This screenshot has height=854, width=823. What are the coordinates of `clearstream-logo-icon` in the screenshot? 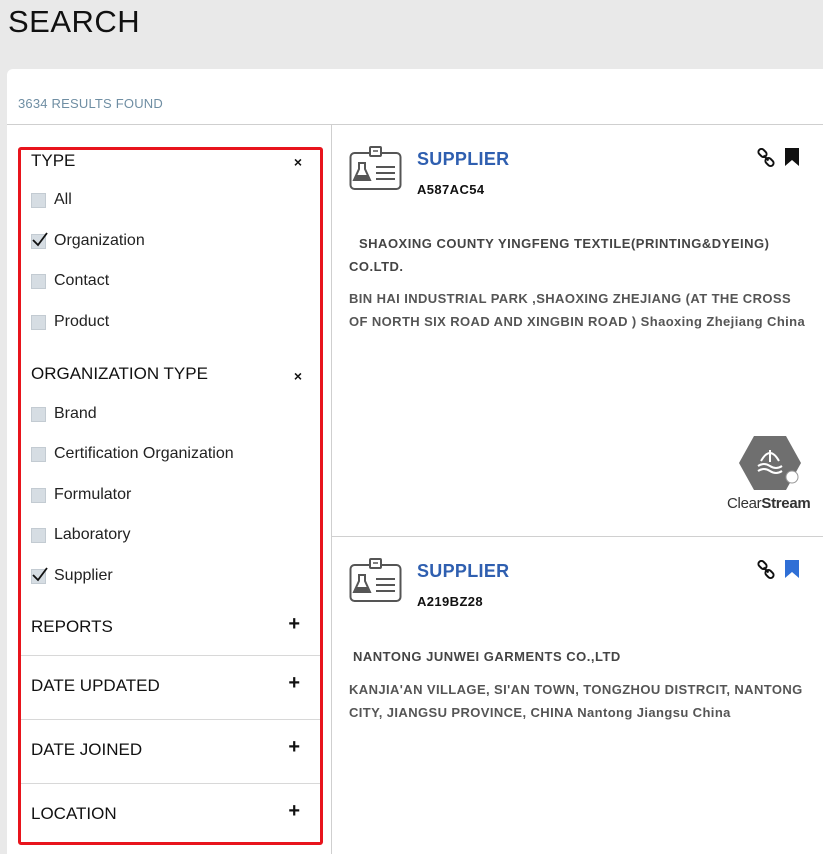 It's located at (770, 463).